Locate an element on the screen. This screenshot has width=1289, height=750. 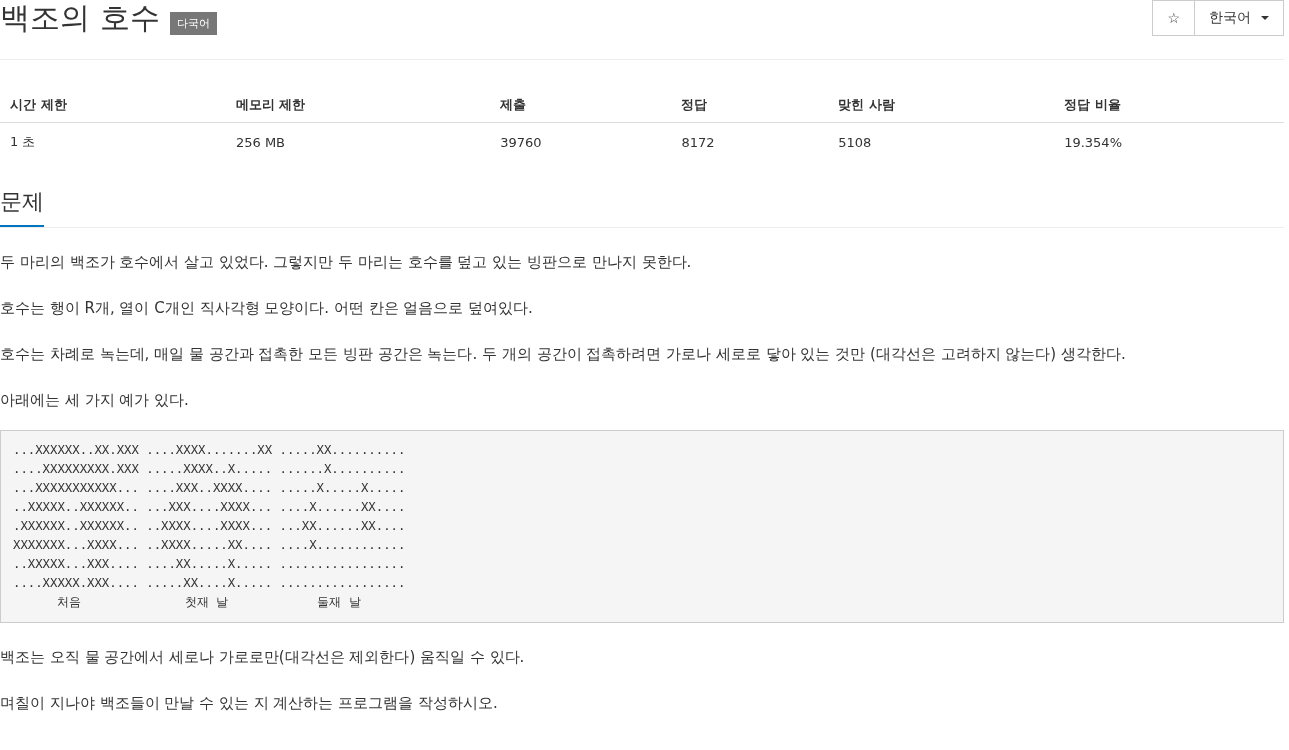
table-cell: 19.354% is located at coordinates (1169, 141).